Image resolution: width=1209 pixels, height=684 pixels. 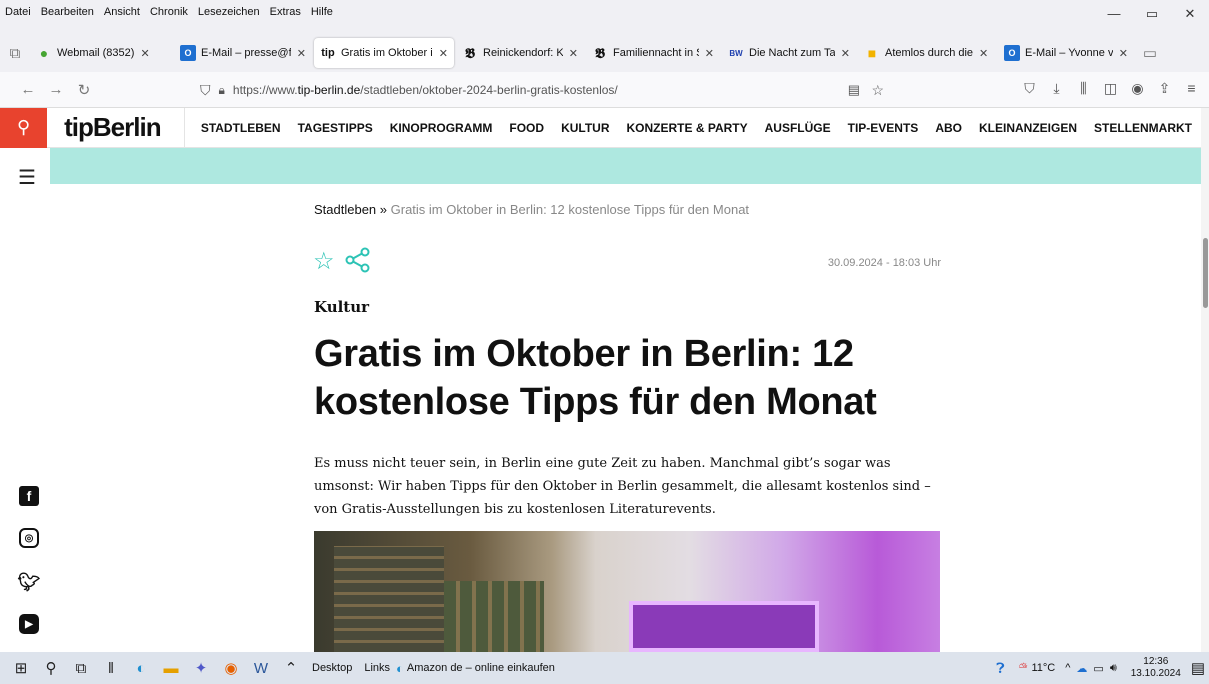 I want to click on sidebar-icon: ◫, so click(x=1110, y=88).